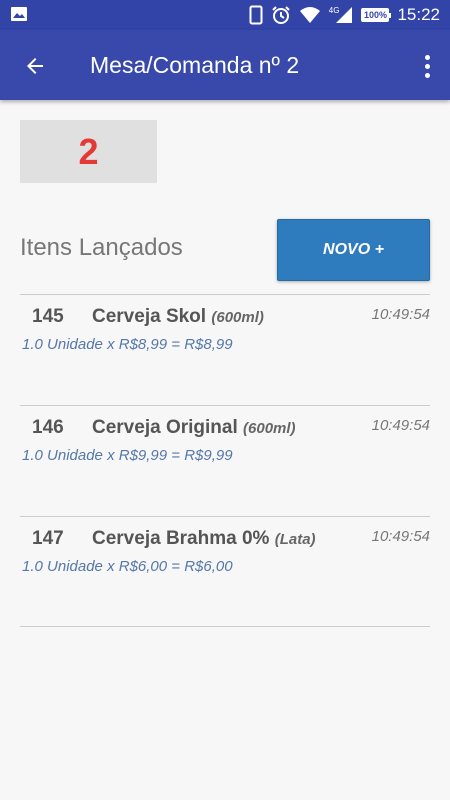 The image size is (450, 800). Describe the element at coordinates (281, 15) in the screenshot. I see `alarm-icon` at that location.